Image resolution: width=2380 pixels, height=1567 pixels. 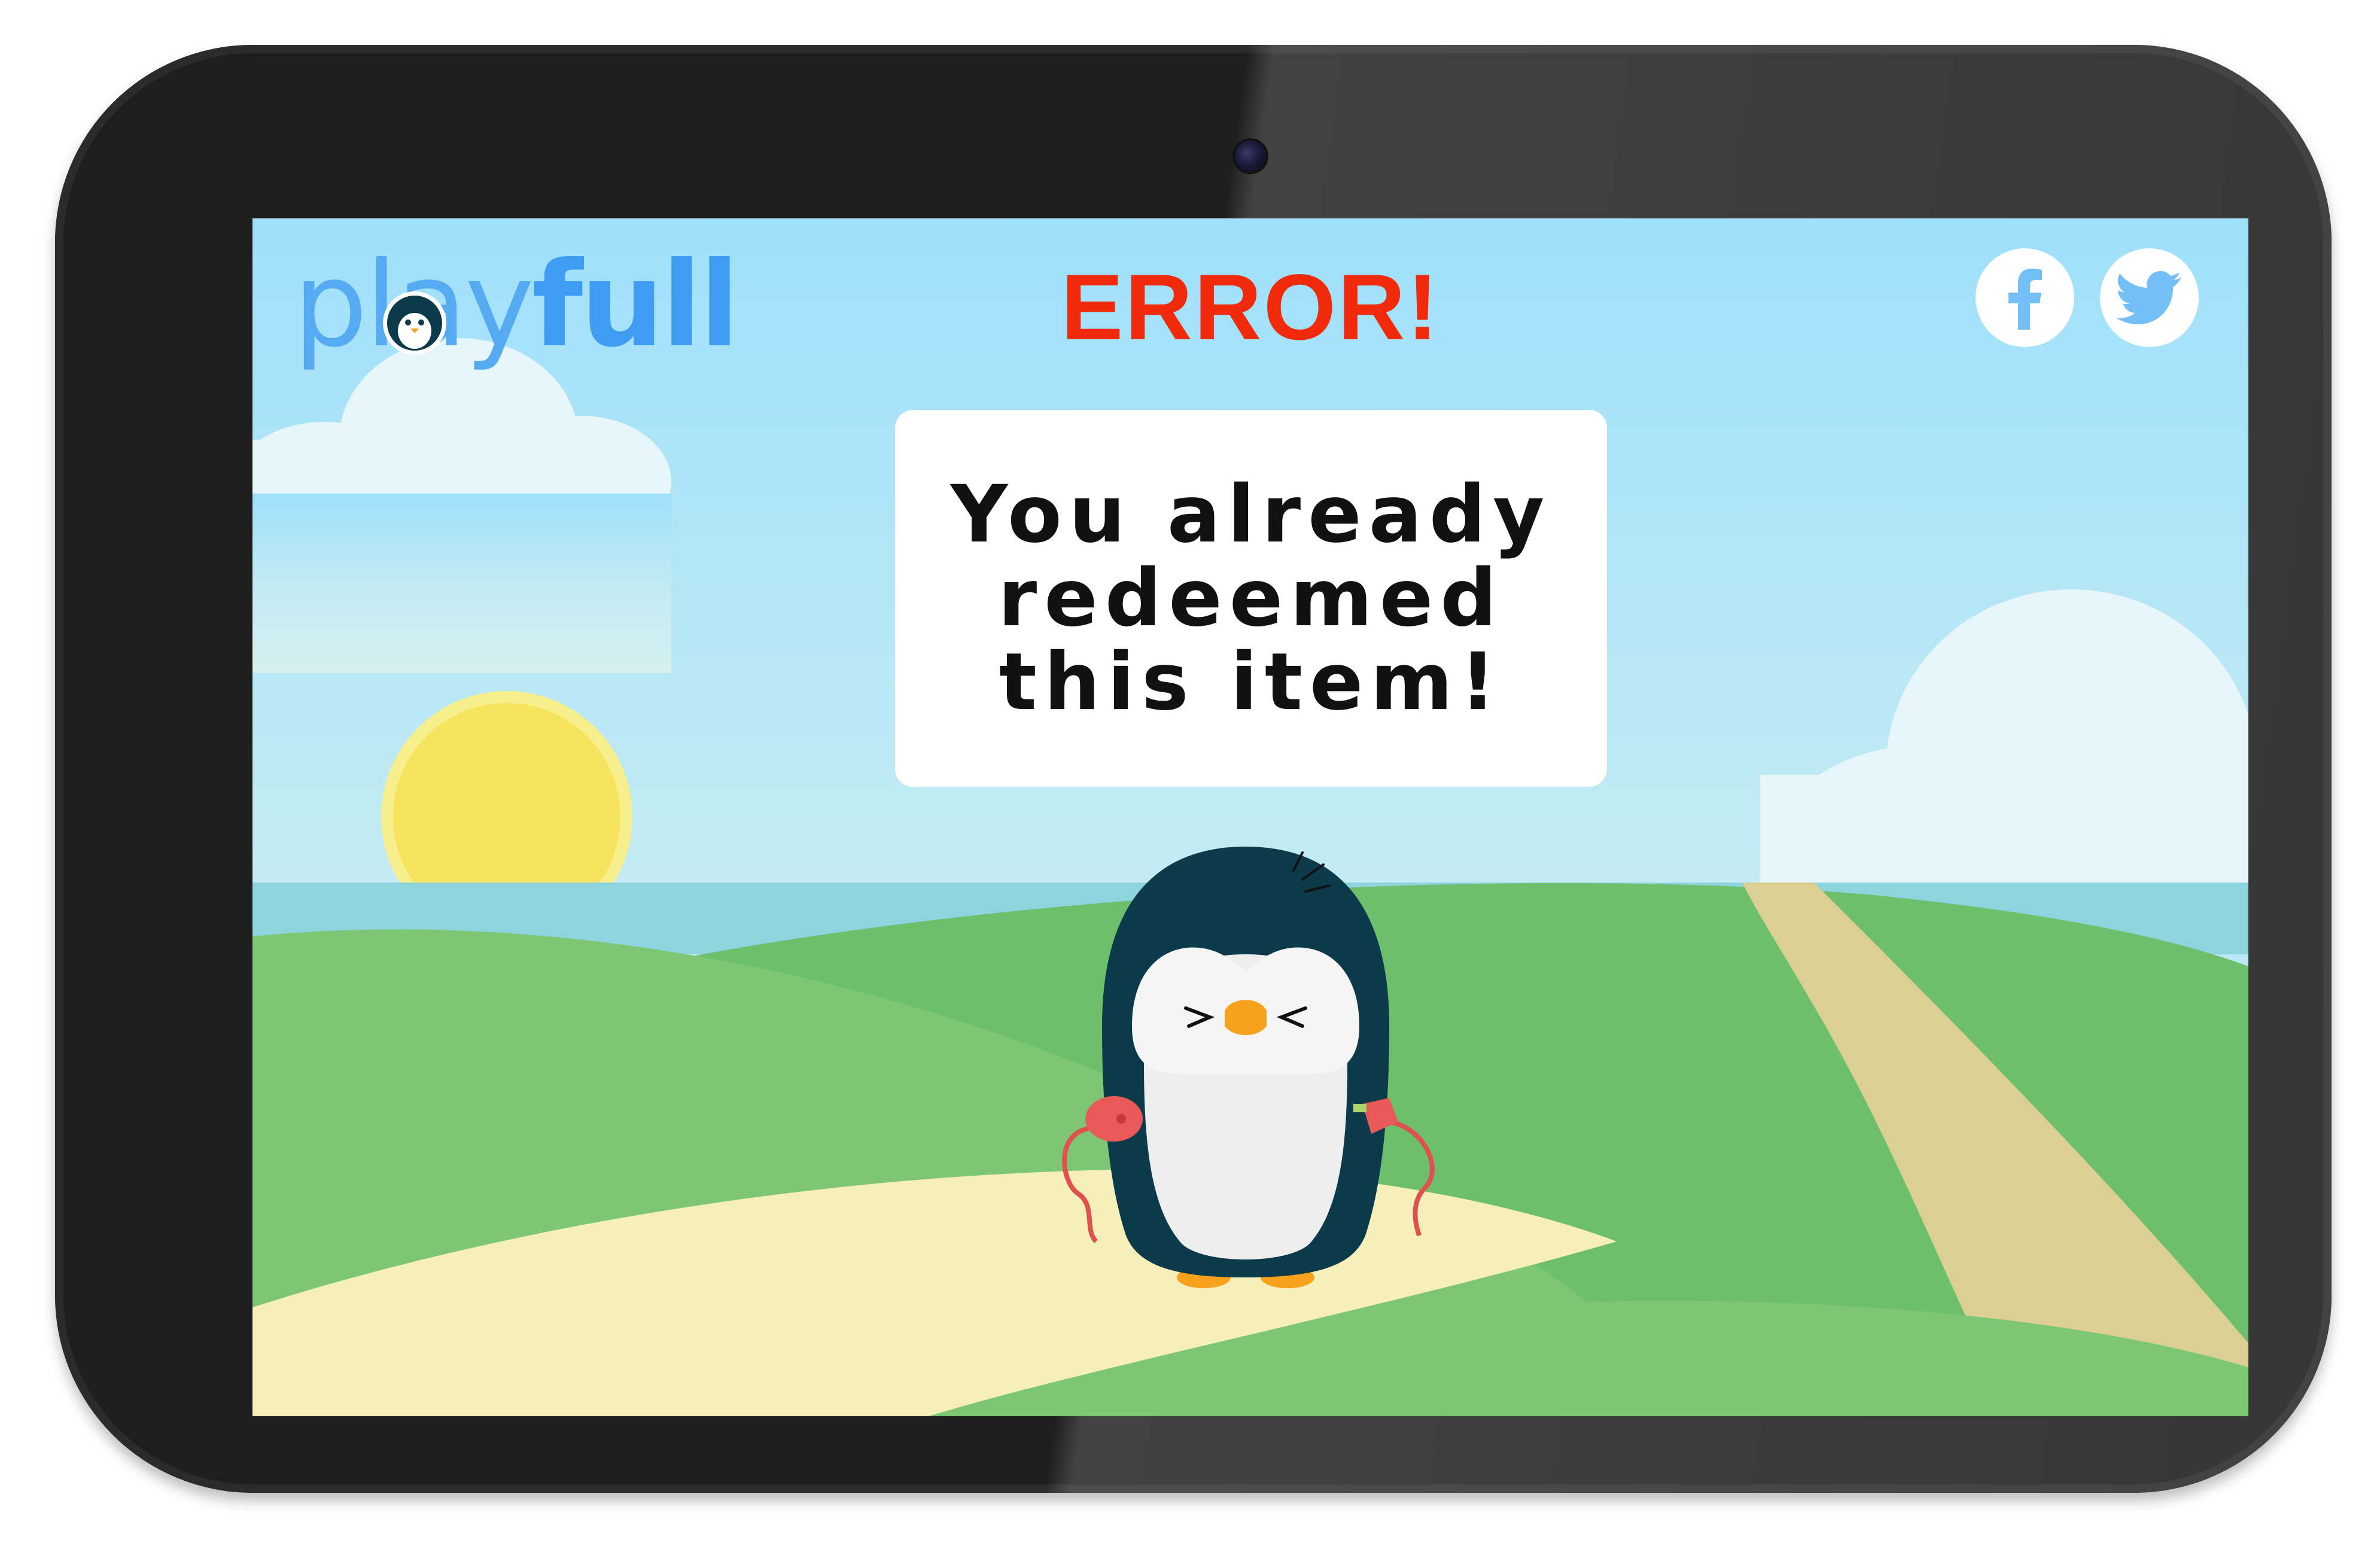 I want to click on penguin-mascot, so click(x=1248, y=1067).